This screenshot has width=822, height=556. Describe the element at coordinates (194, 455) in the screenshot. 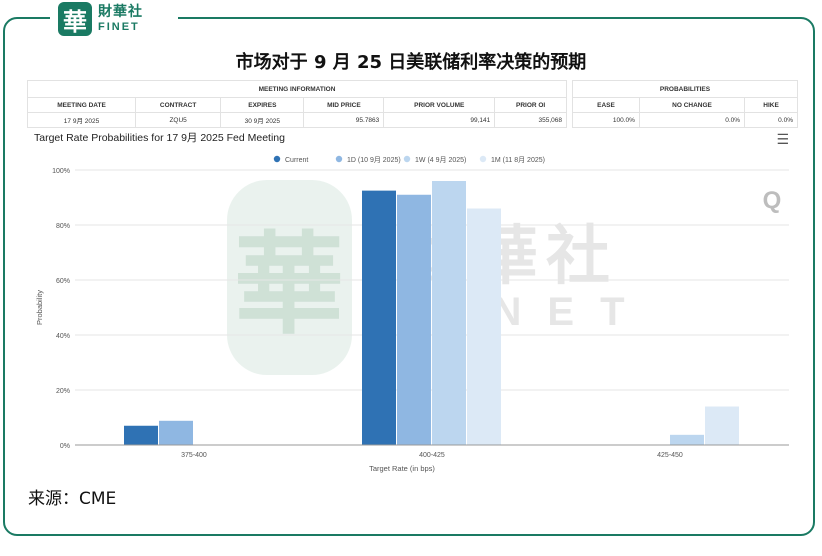

I see `x-tick-label: 375-400` at that location.